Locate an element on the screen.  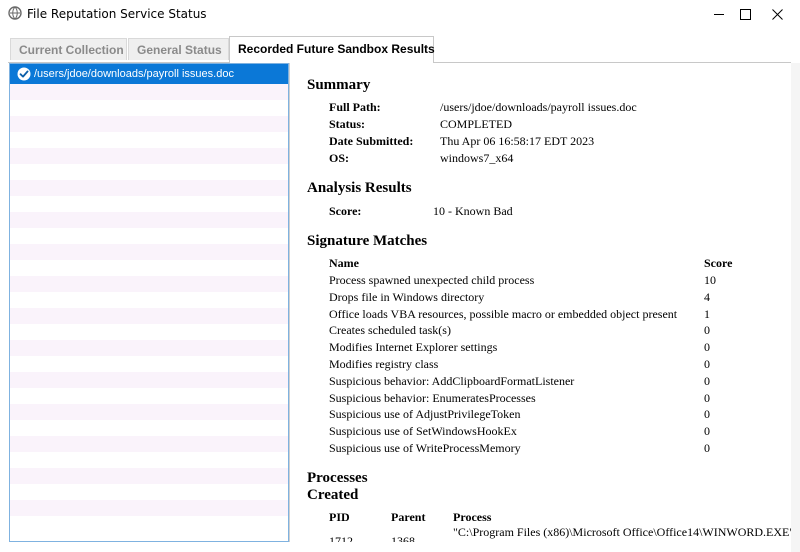
process-parent: 1368 is located at coordinates (403, 538).